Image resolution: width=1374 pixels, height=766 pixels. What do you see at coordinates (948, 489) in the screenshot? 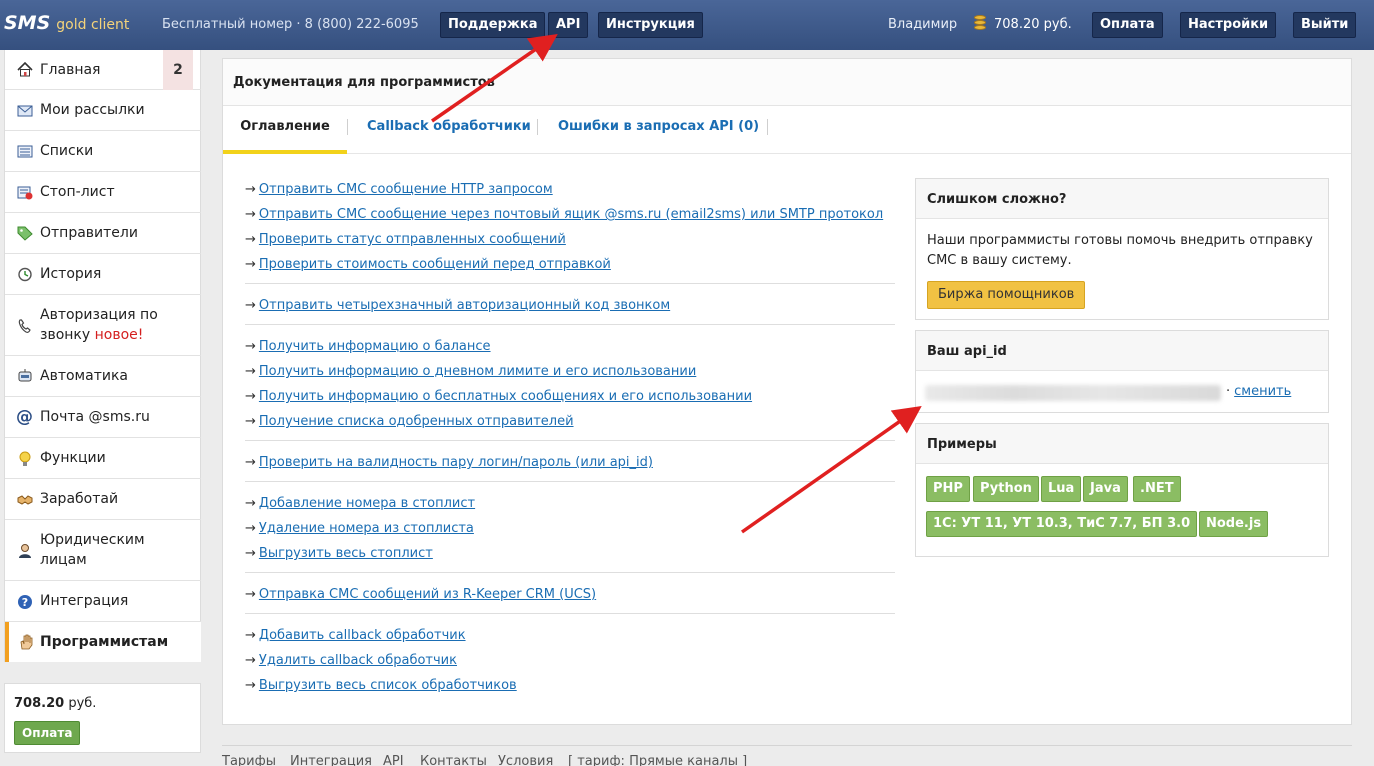
I see `example-php: PHP` at bounding box center [948, 489].